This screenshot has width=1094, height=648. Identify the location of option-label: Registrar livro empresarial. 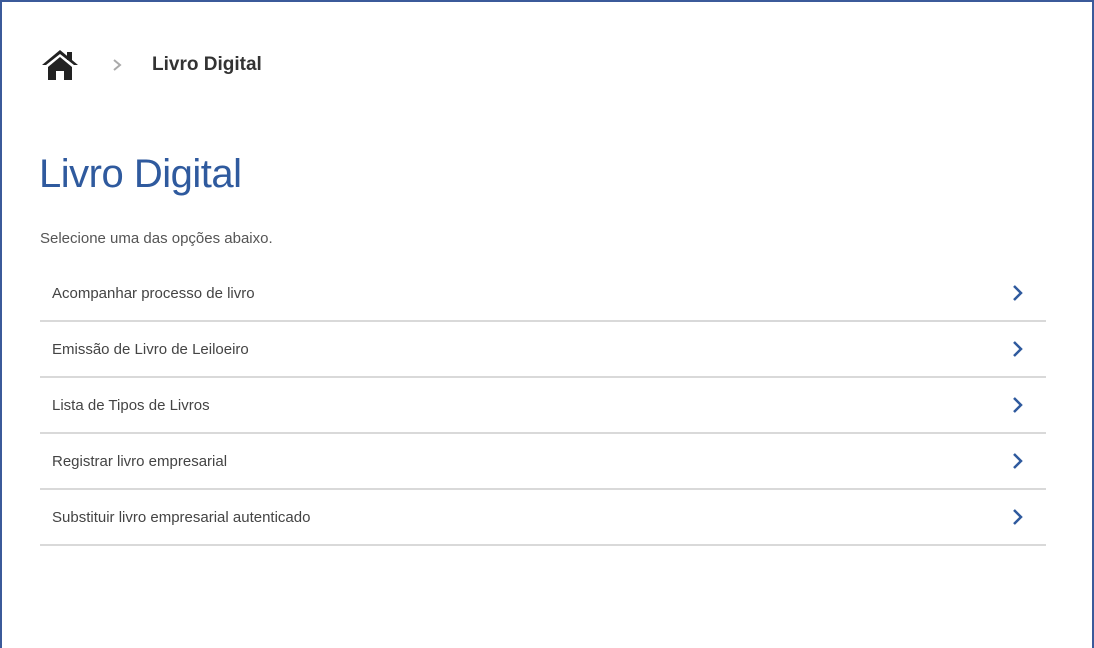
(140, 461).